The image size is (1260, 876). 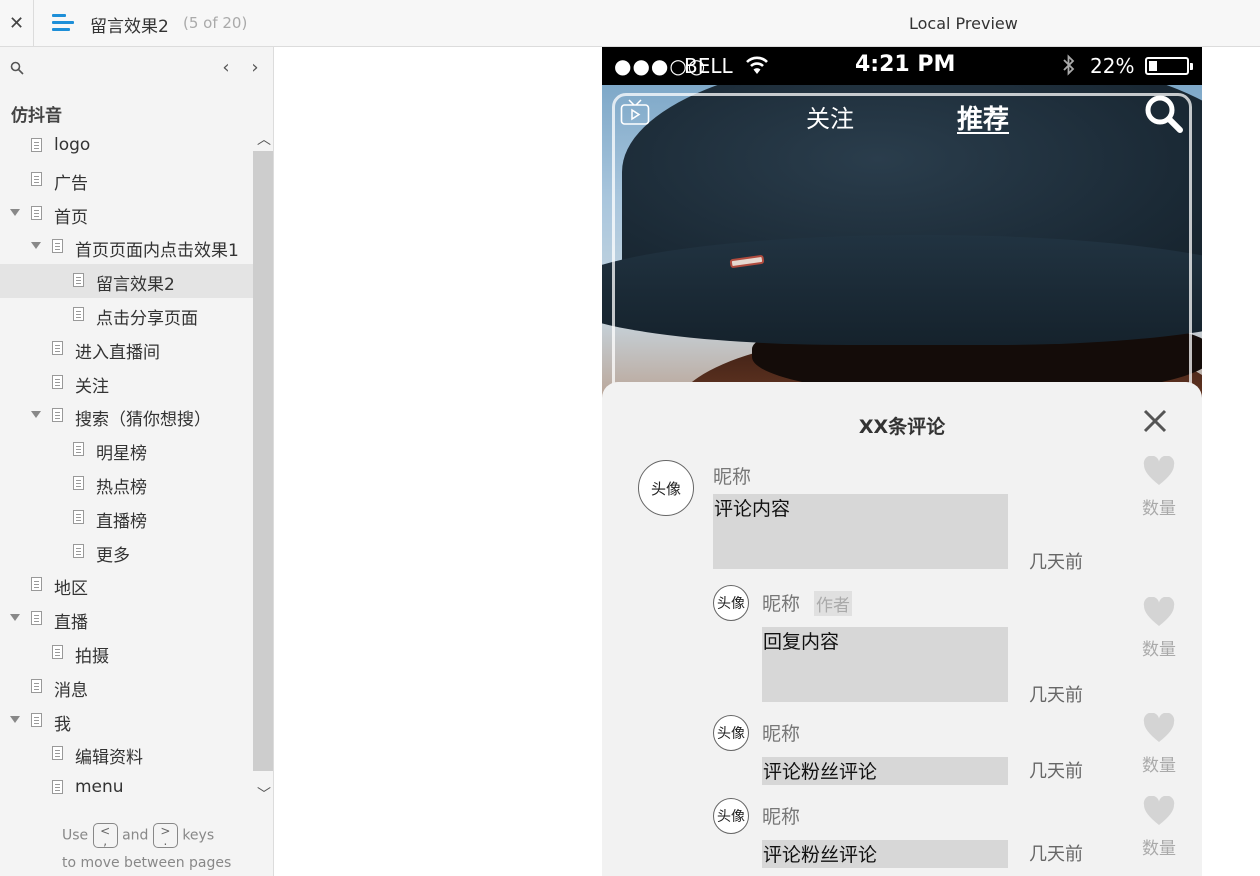 I want to click on sidebar-page-item: 广告, so click(x=126, y=180).